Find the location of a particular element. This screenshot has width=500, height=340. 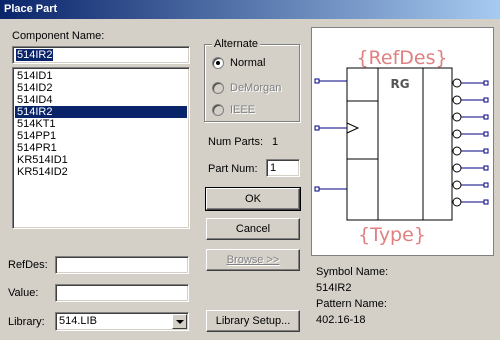

radio-normal: Normal is located at coordinates (238, 63).